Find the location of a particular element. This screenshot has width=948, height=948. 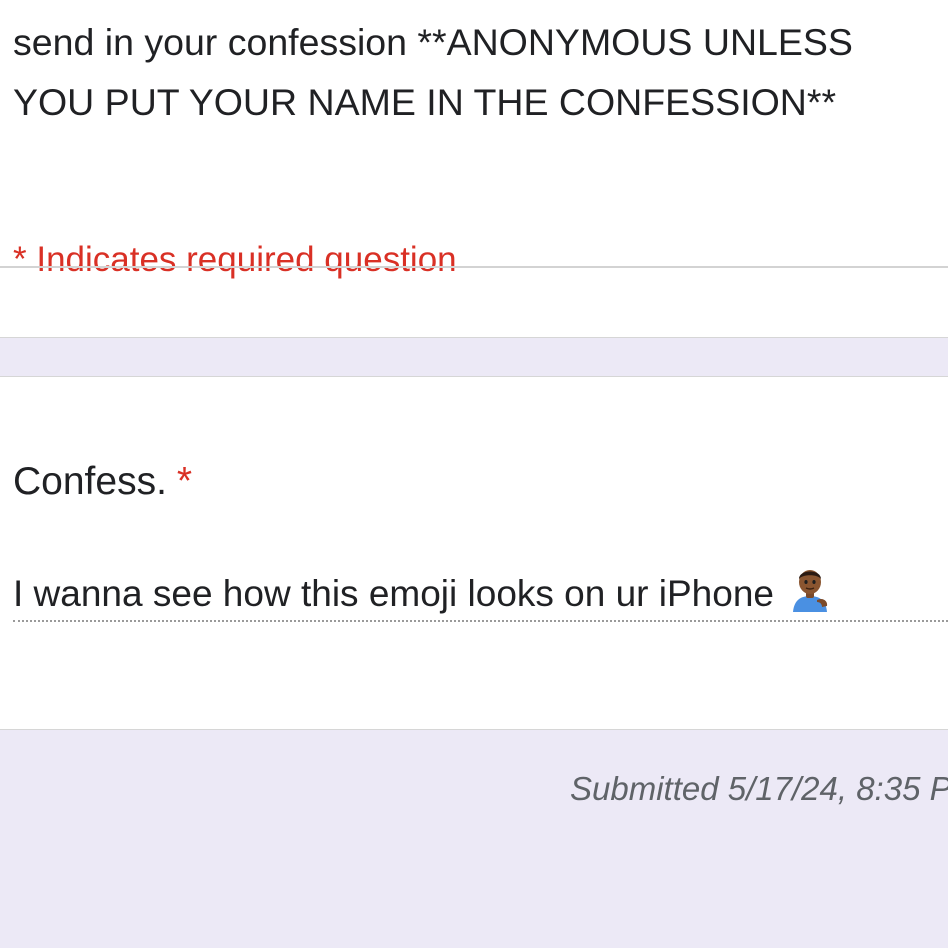

submitted-timestamp: Submitted 5/17/24, 8:35 PM is located at coordinates (759, 788).